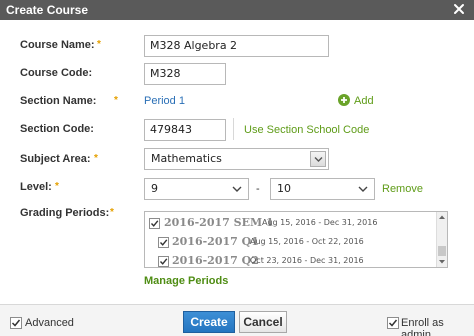  Describe the element at coordinates (442, 217) in the screenshot. I see `chevron-up-icon` at that location.